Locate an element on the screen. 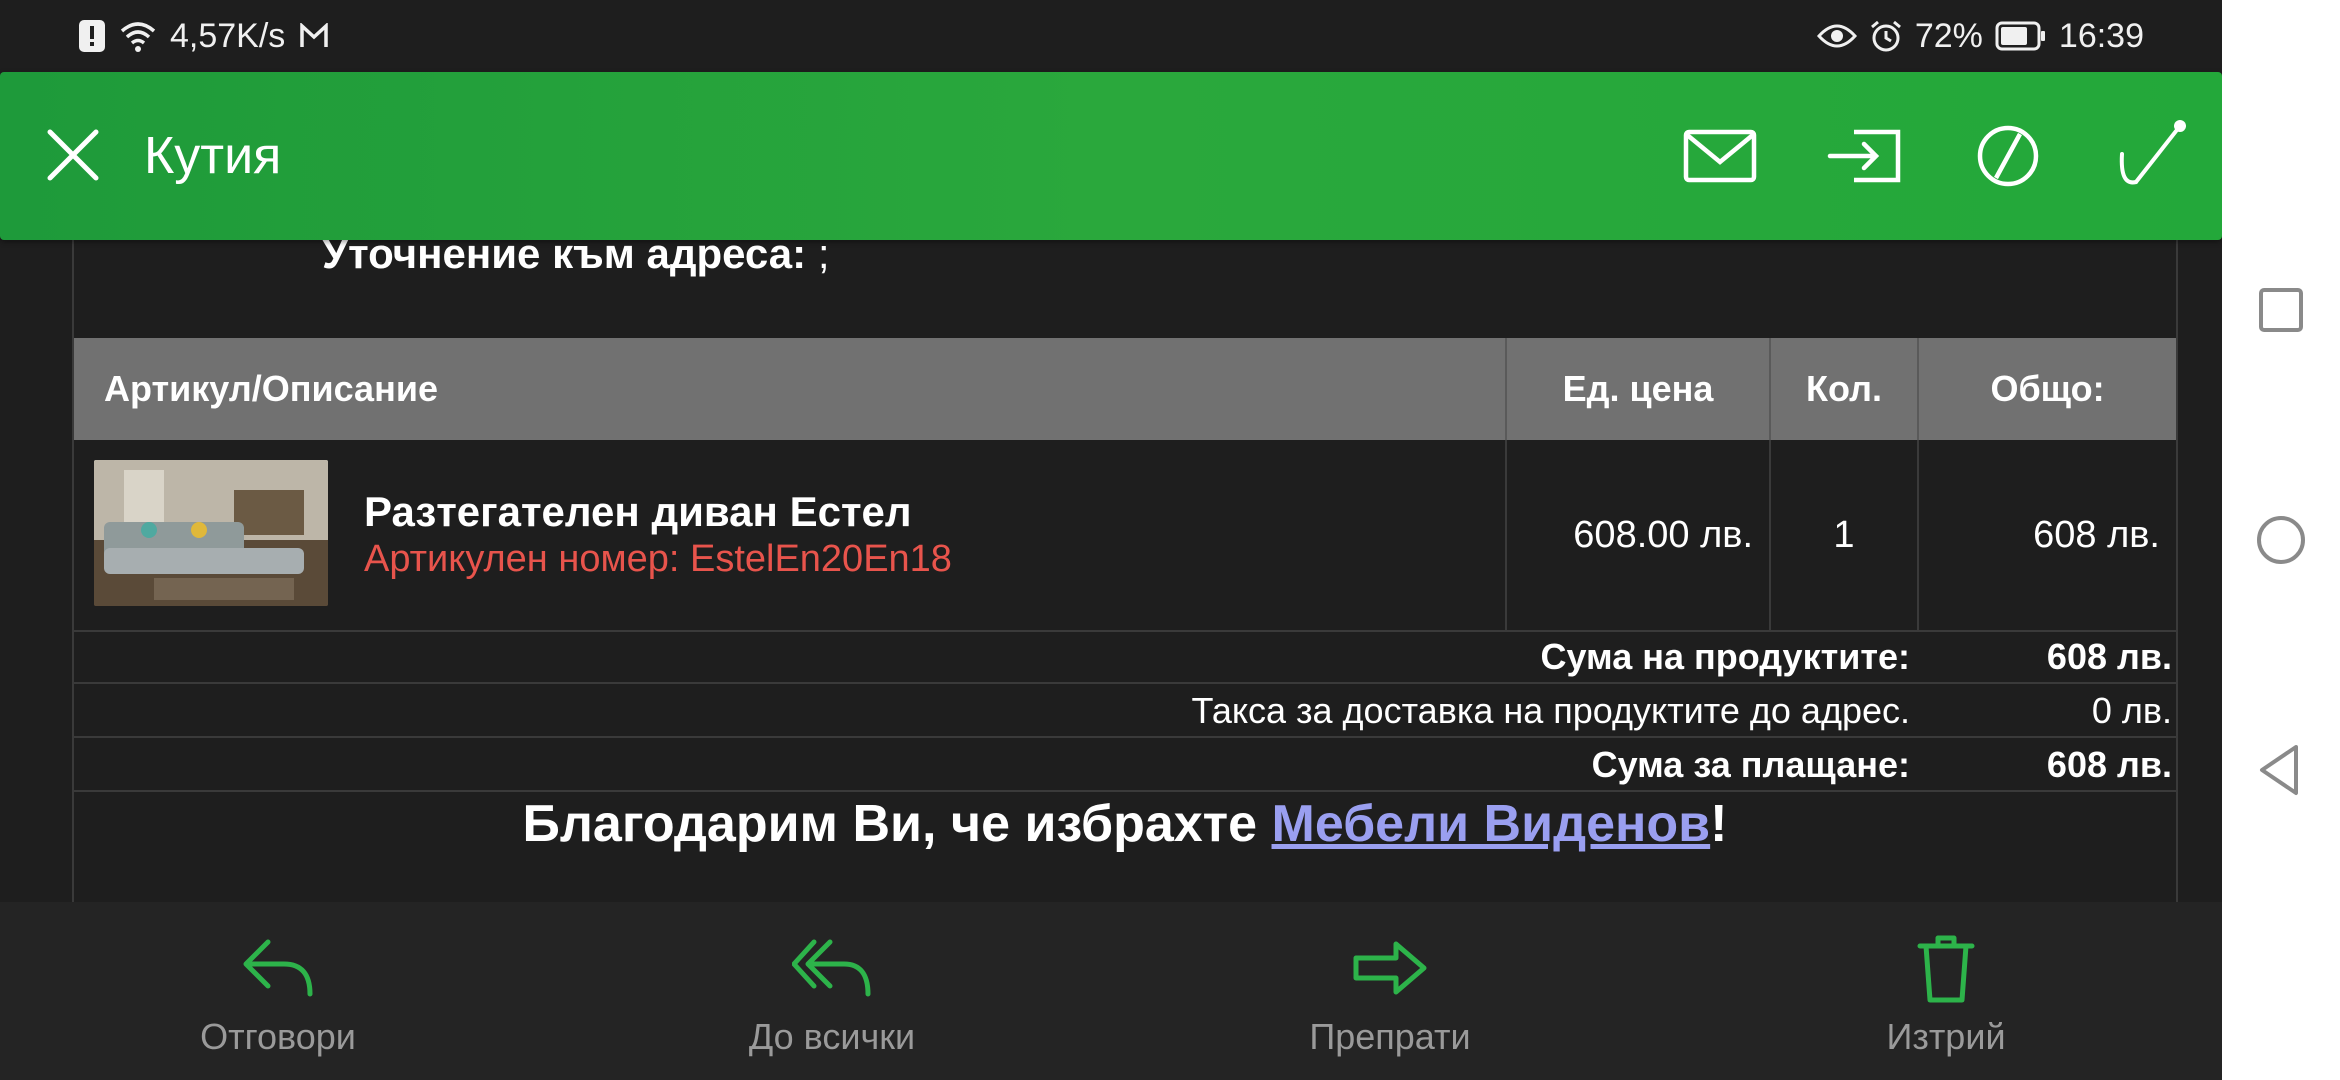 This screenshot has height=1080, width=2340. product-total: 608 лв. is located at coordinates (2047, 536).